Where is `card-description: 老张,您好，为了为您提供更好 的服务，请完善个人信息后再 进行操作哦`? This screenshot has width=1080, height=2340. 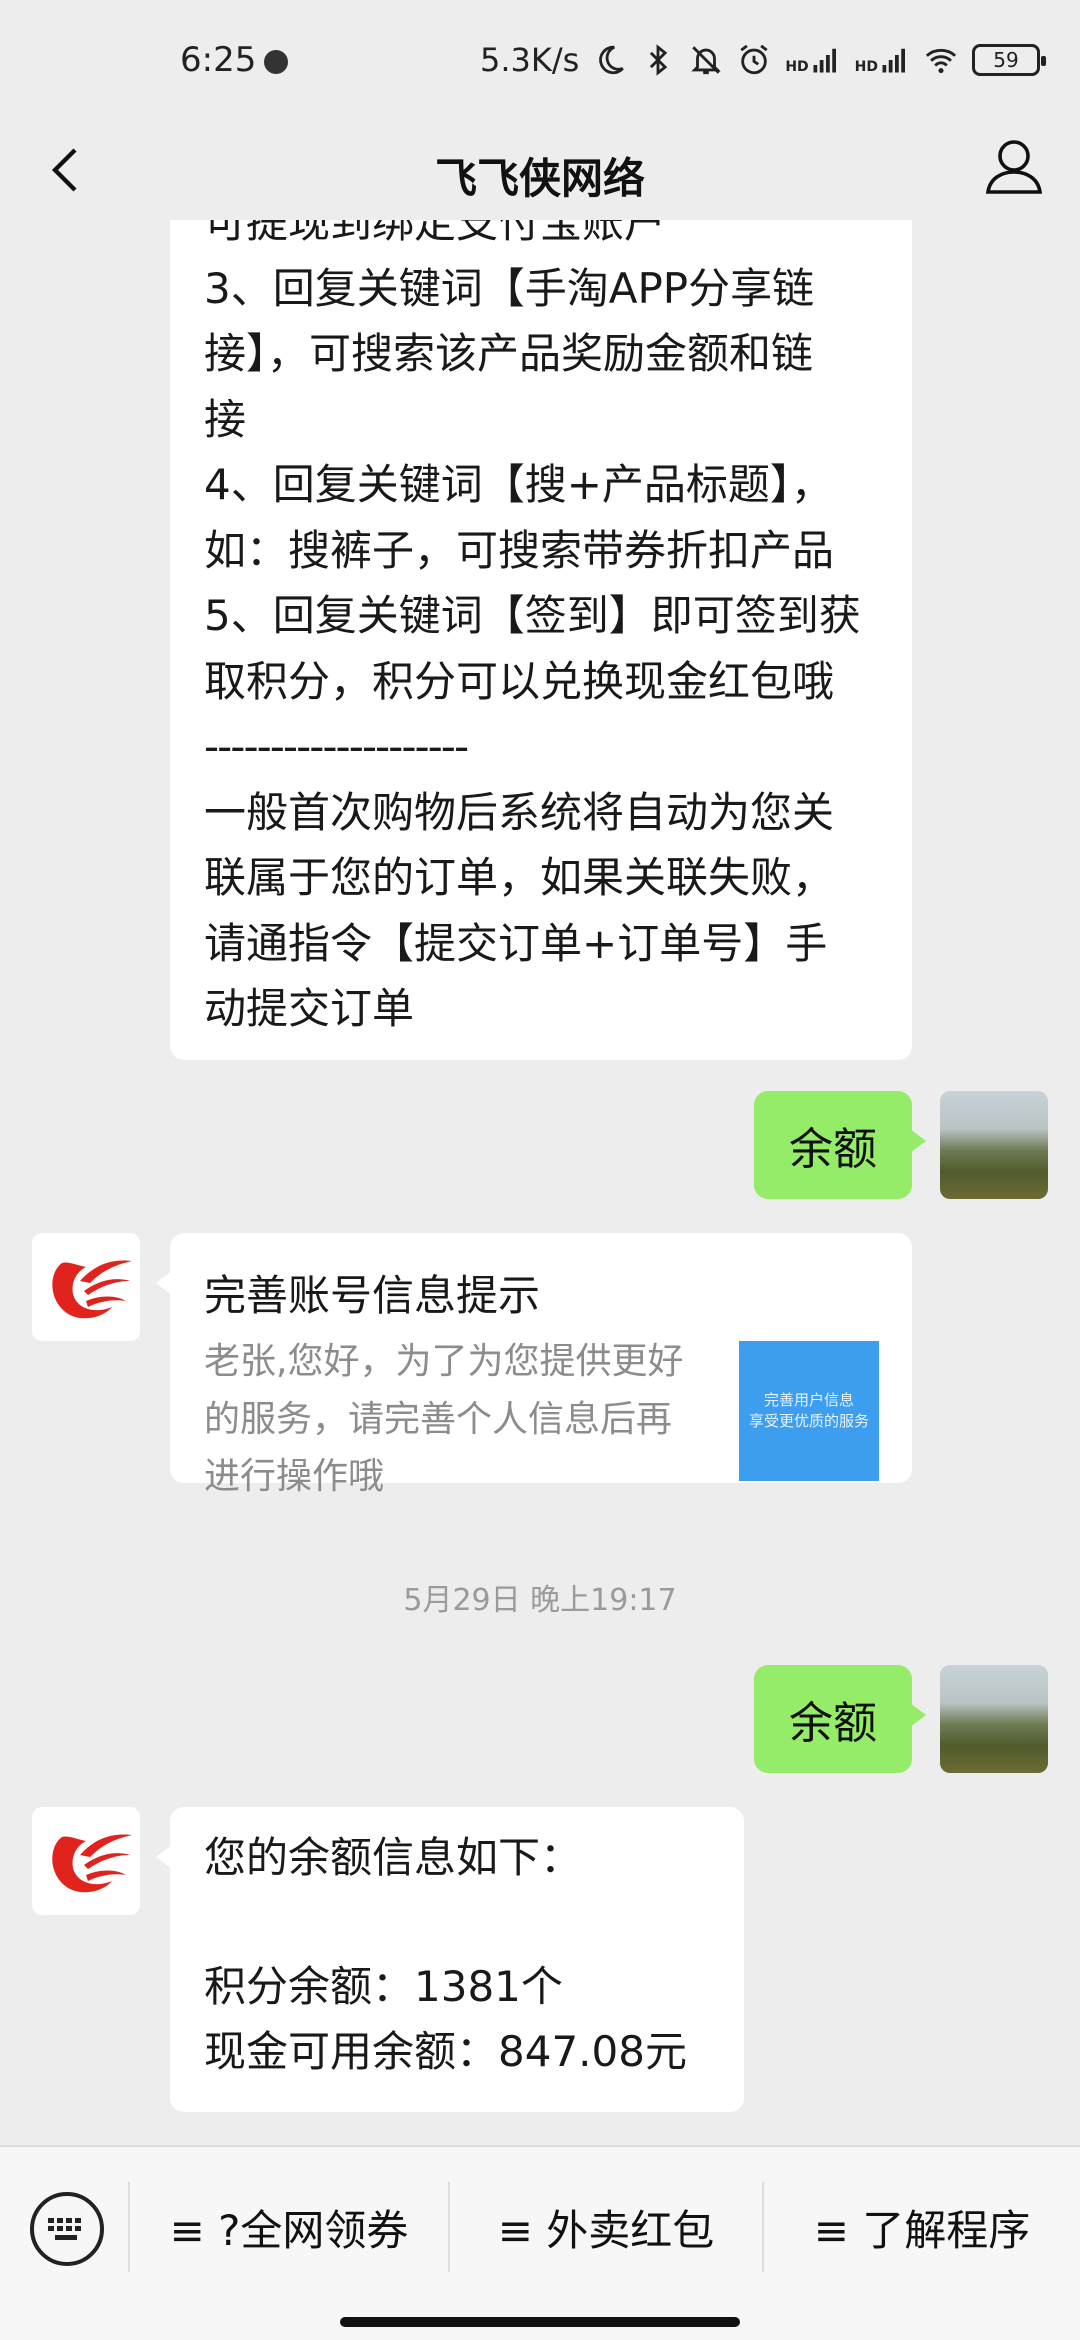
card-description: 老张,您好，为了为您提供更好 的服务，请完善个人信息后再 进行操作哦 is located at coordinates (443, 1419).